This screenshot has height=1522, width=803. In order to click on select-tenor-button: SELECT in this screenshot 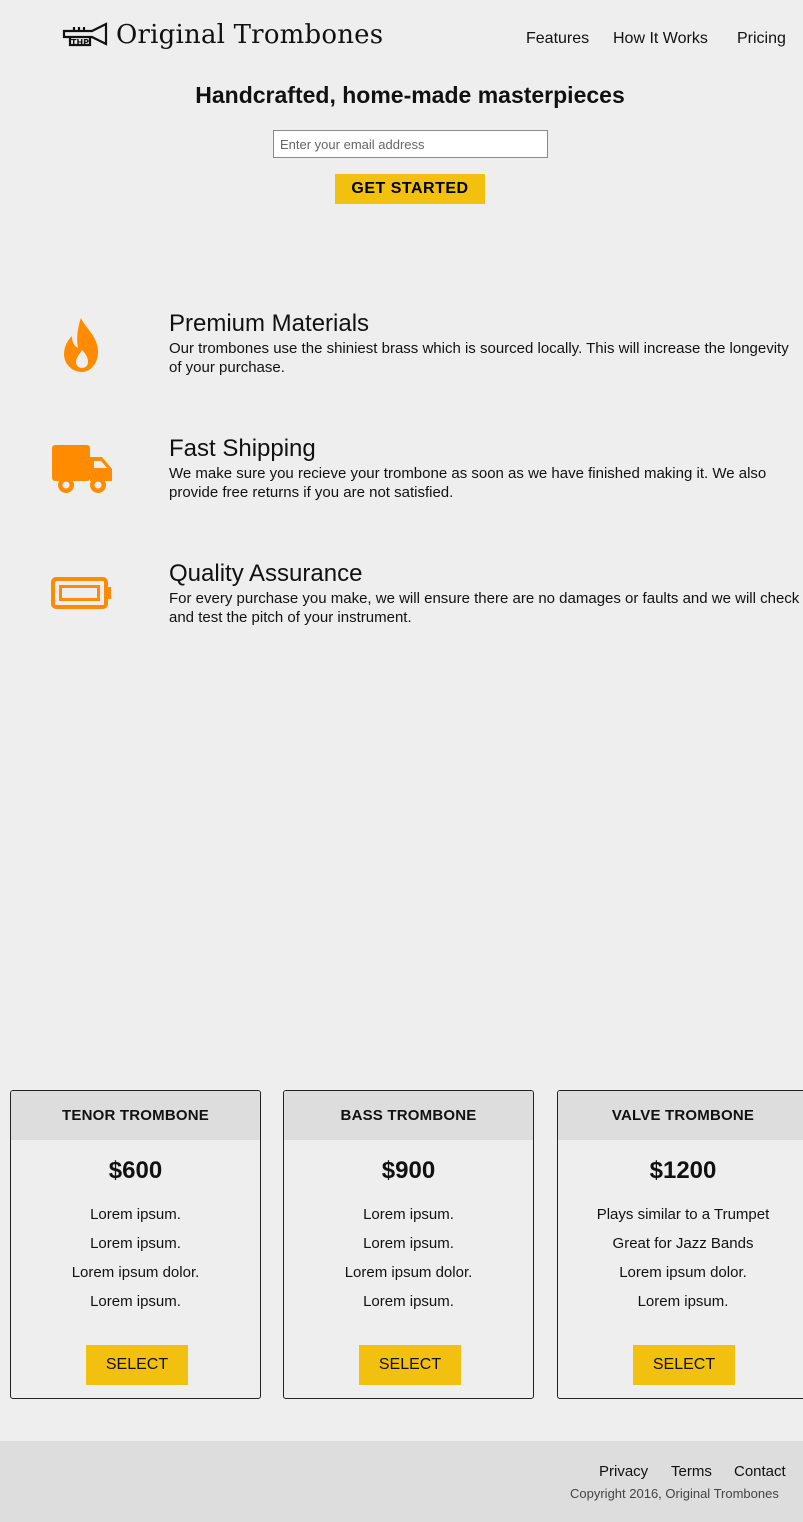, I will do `click(137, 1365)`.